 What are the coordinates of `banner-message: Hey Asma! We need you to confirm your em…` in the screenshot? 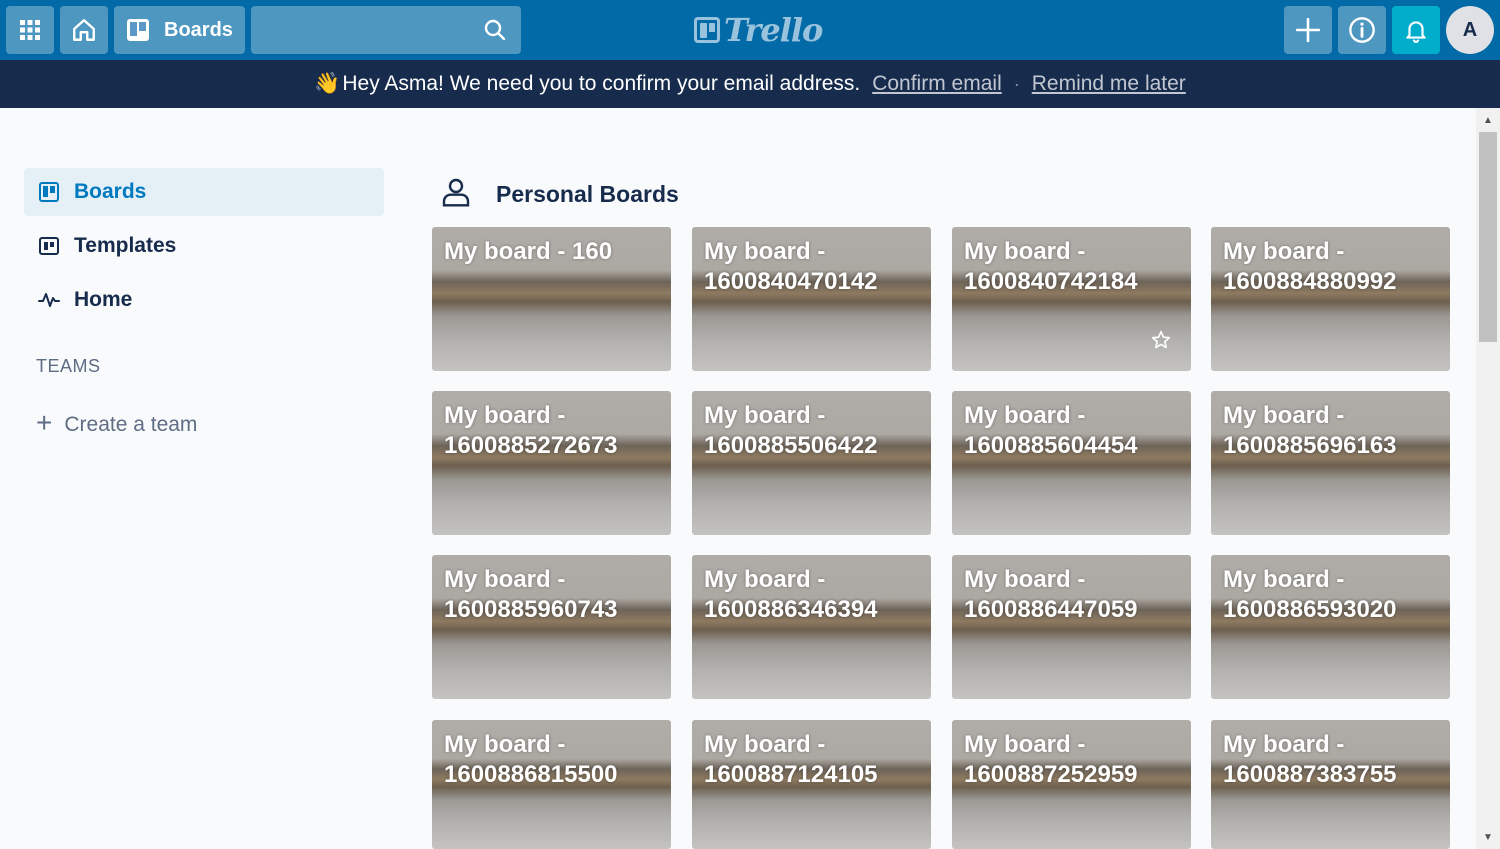 It's located at (601, 83).